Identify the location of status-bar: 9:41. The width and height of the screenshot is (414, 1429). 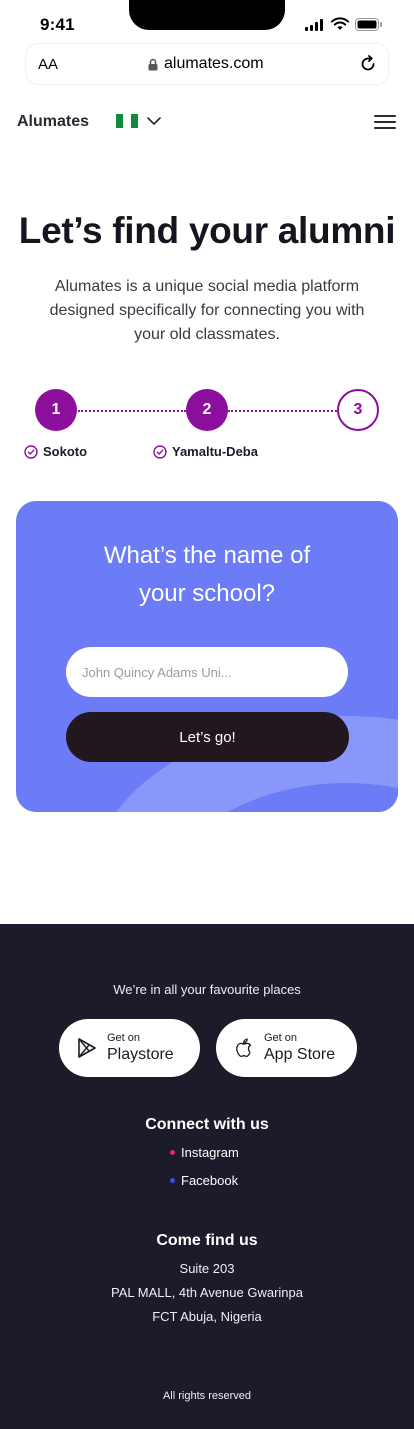
(207, 22).